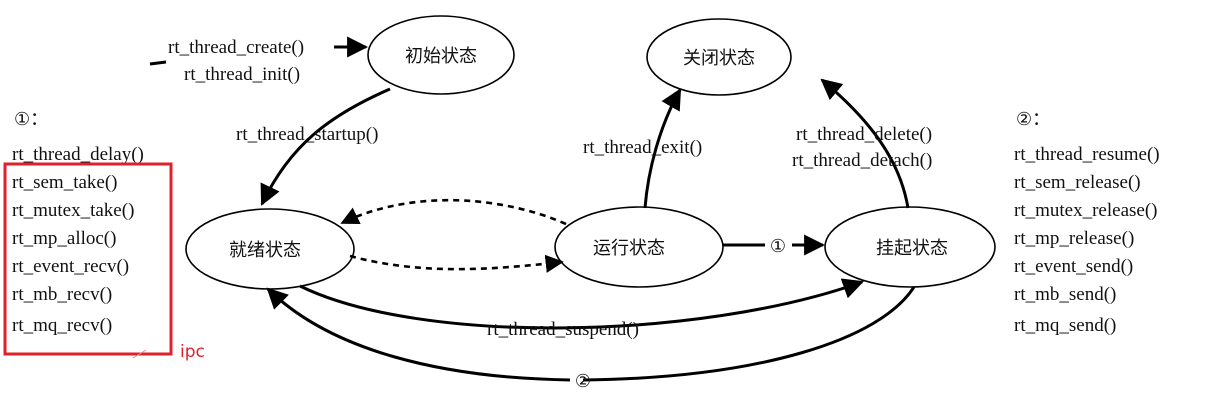  I want to click on state-closed: 关闭状态, so click(719, 57).